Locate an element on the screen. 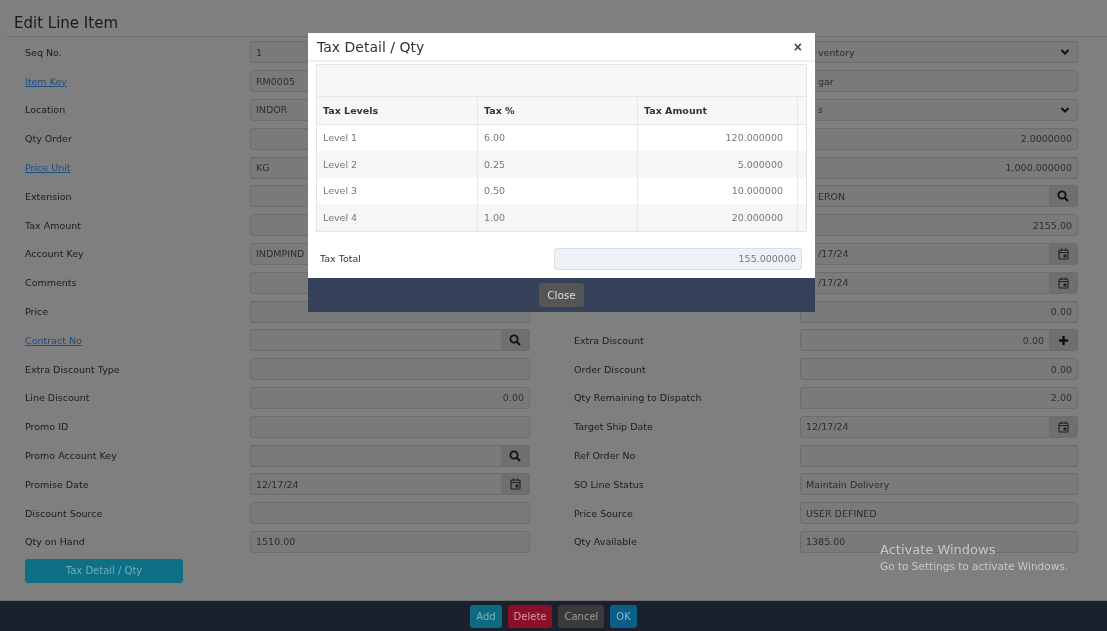 The image size is (1107, 631). table-cell: 1.00 is located at coordinates (558, 217).